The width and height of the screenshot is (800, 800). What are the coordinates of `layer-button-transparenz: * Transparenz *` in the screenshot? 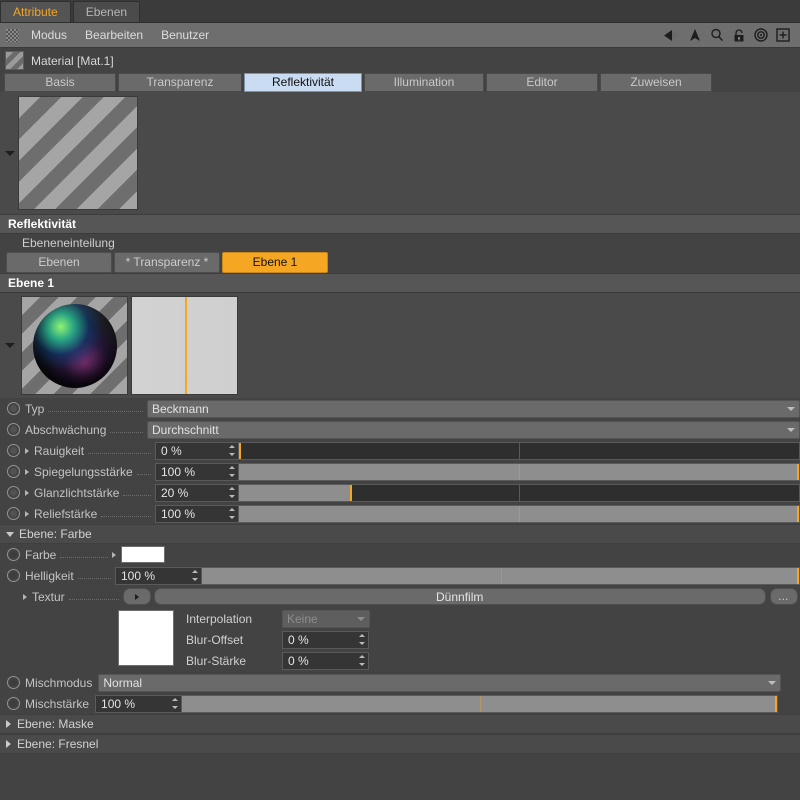 It's located at (167, 262).